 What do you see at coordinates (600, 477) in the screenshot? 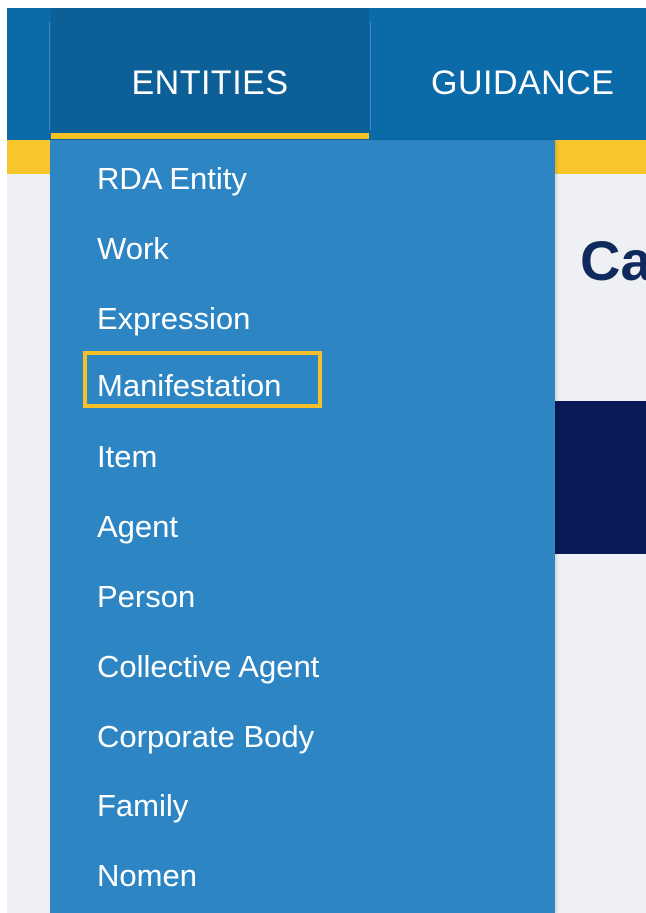
I see `content-banner` at bounding box center [600, 477].